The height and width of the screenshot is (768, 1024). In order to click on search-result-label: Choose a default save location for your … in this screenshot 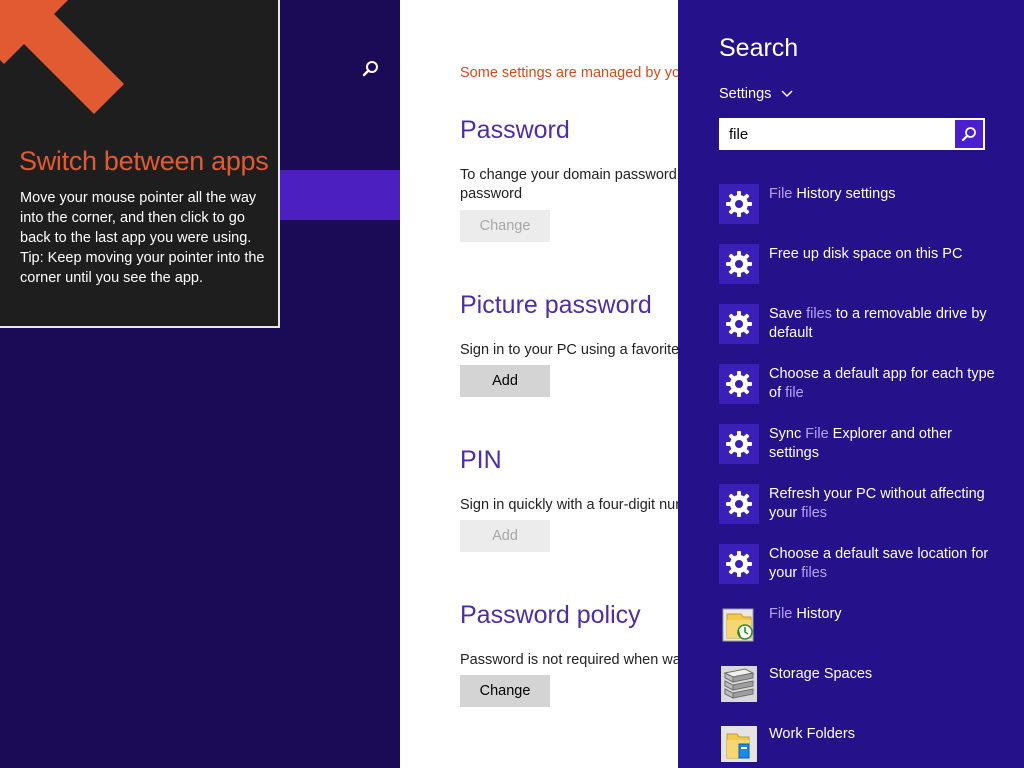, I will do `click(879, 563)`.